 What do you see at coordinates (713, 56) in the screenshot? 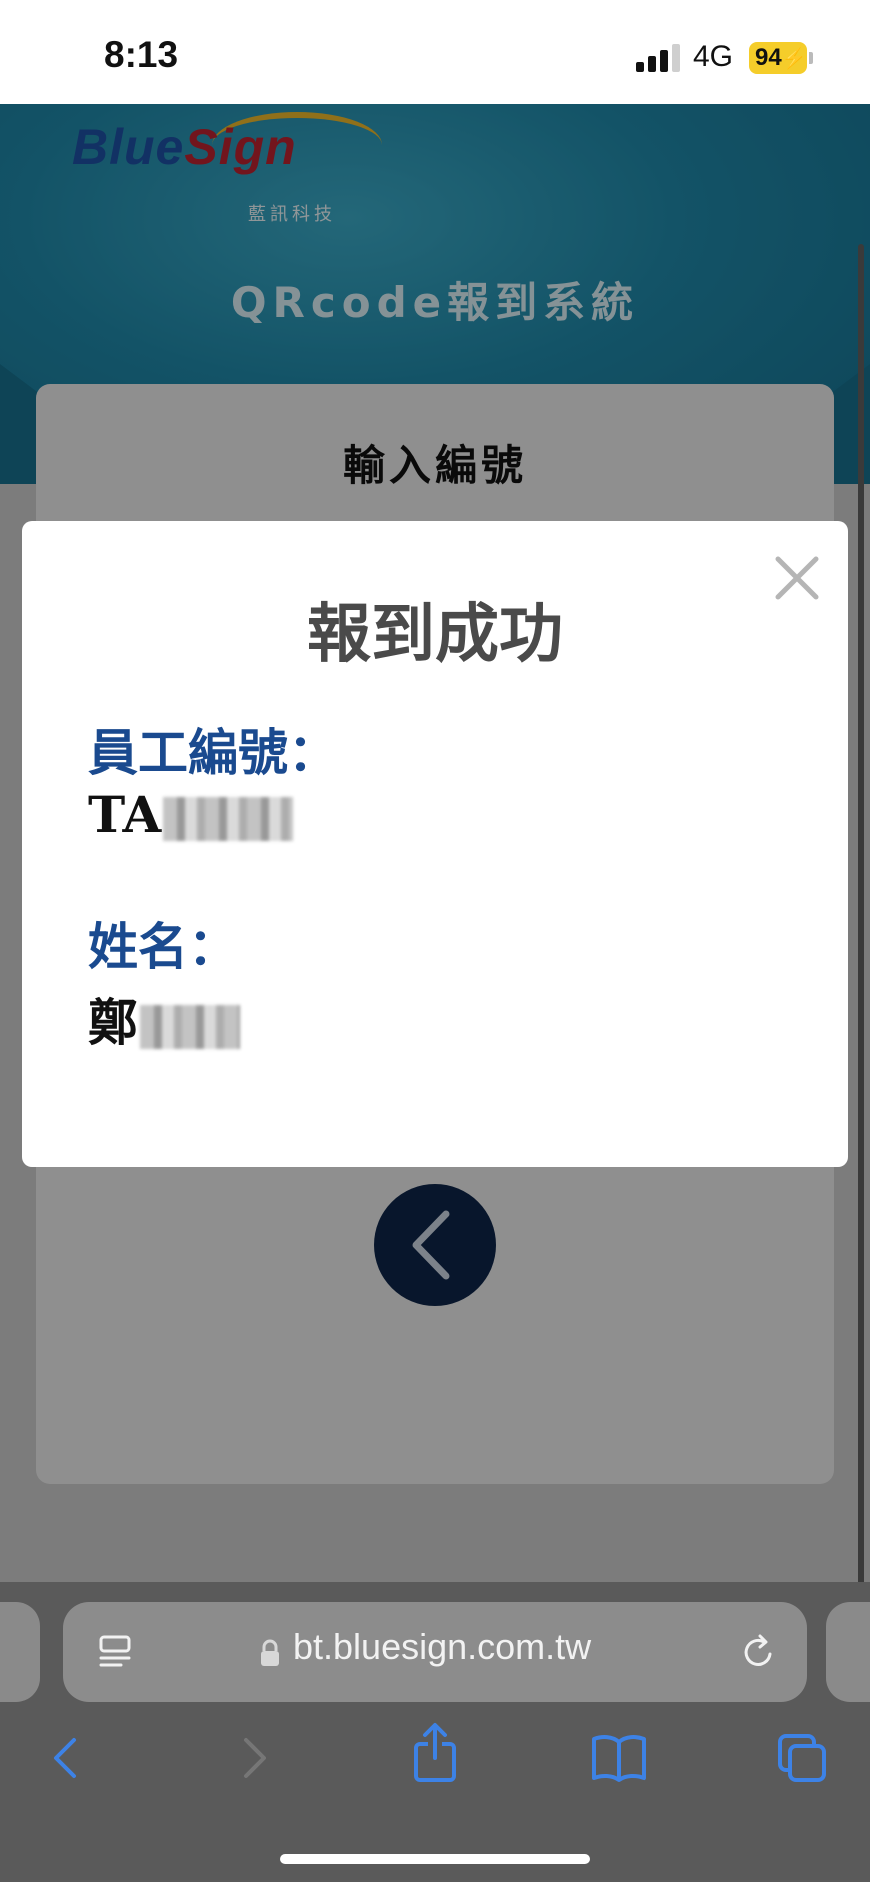
I see `network-type: 4G` at bounding box center [713, 56].